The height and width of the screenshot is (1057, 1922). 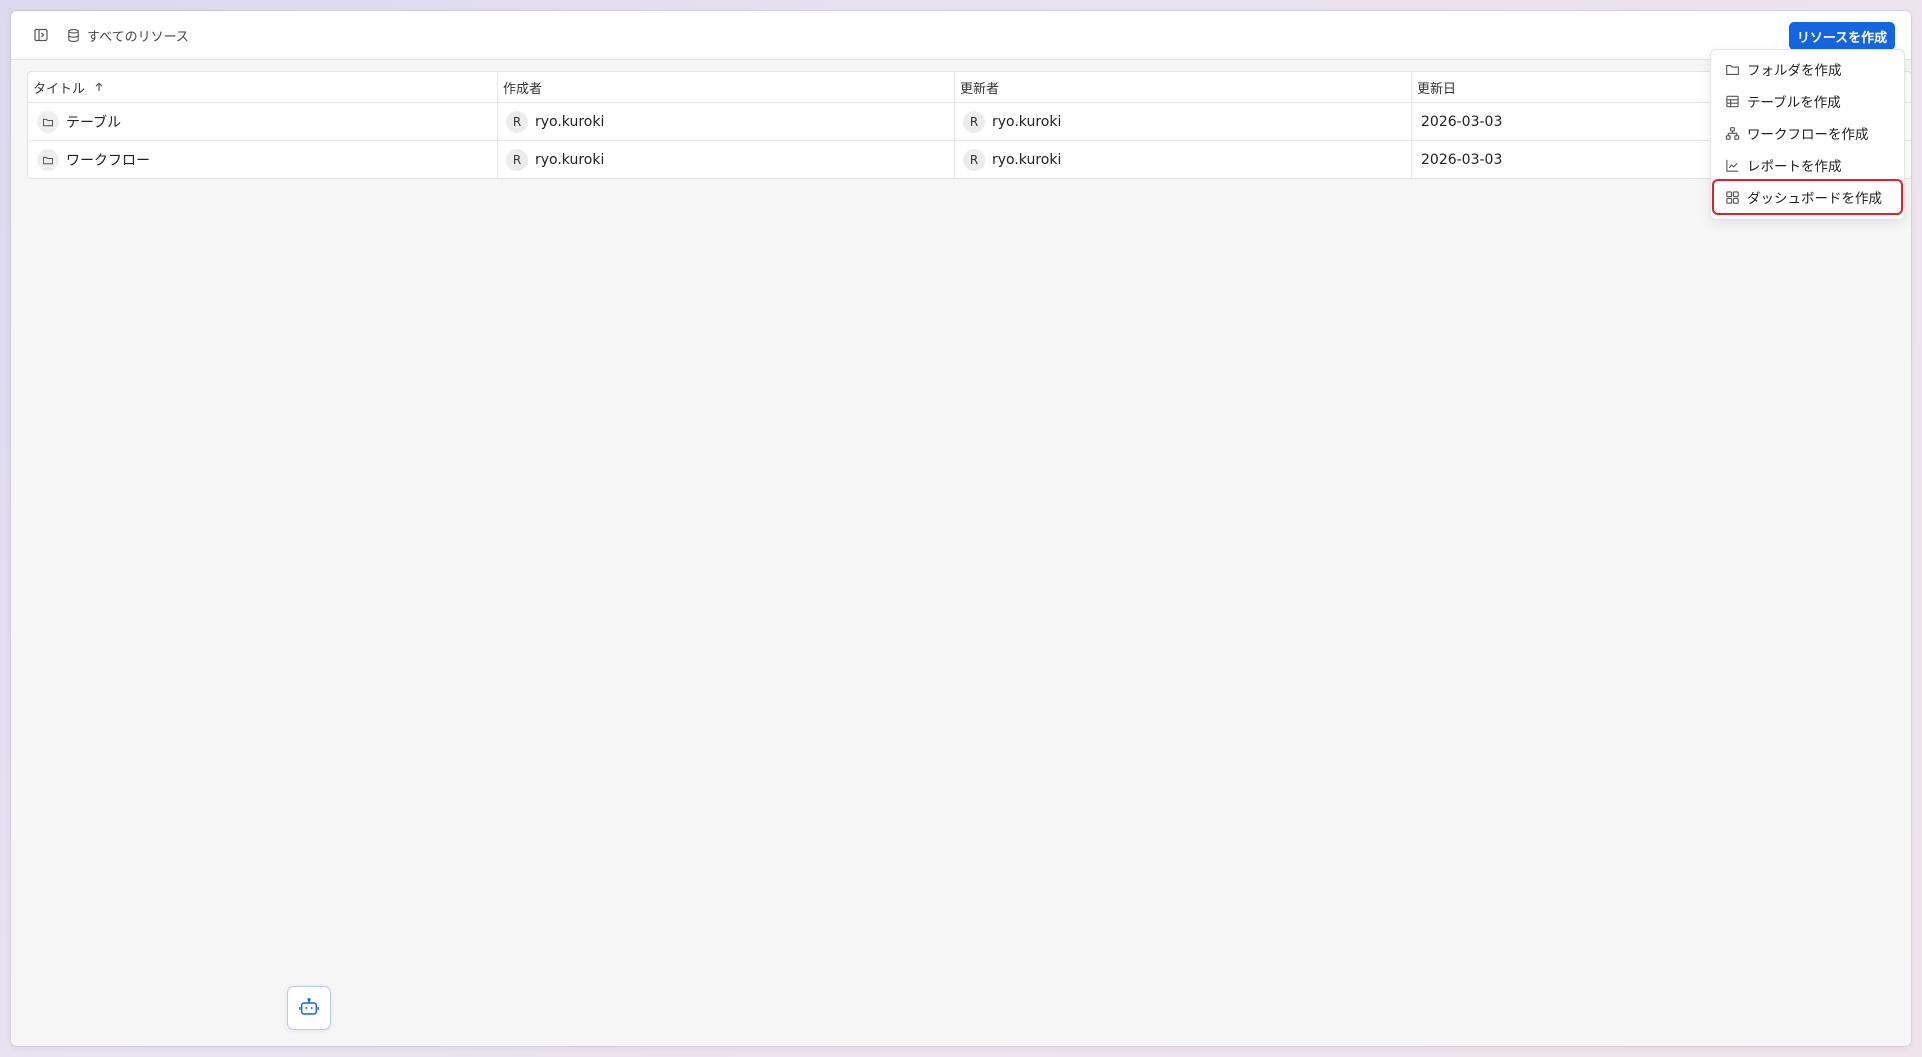 What do you see at coordinates (1842, 36) in the screenshot?
I see `create-resource-button: リソースを作成` at bounding box center [1842, 36].